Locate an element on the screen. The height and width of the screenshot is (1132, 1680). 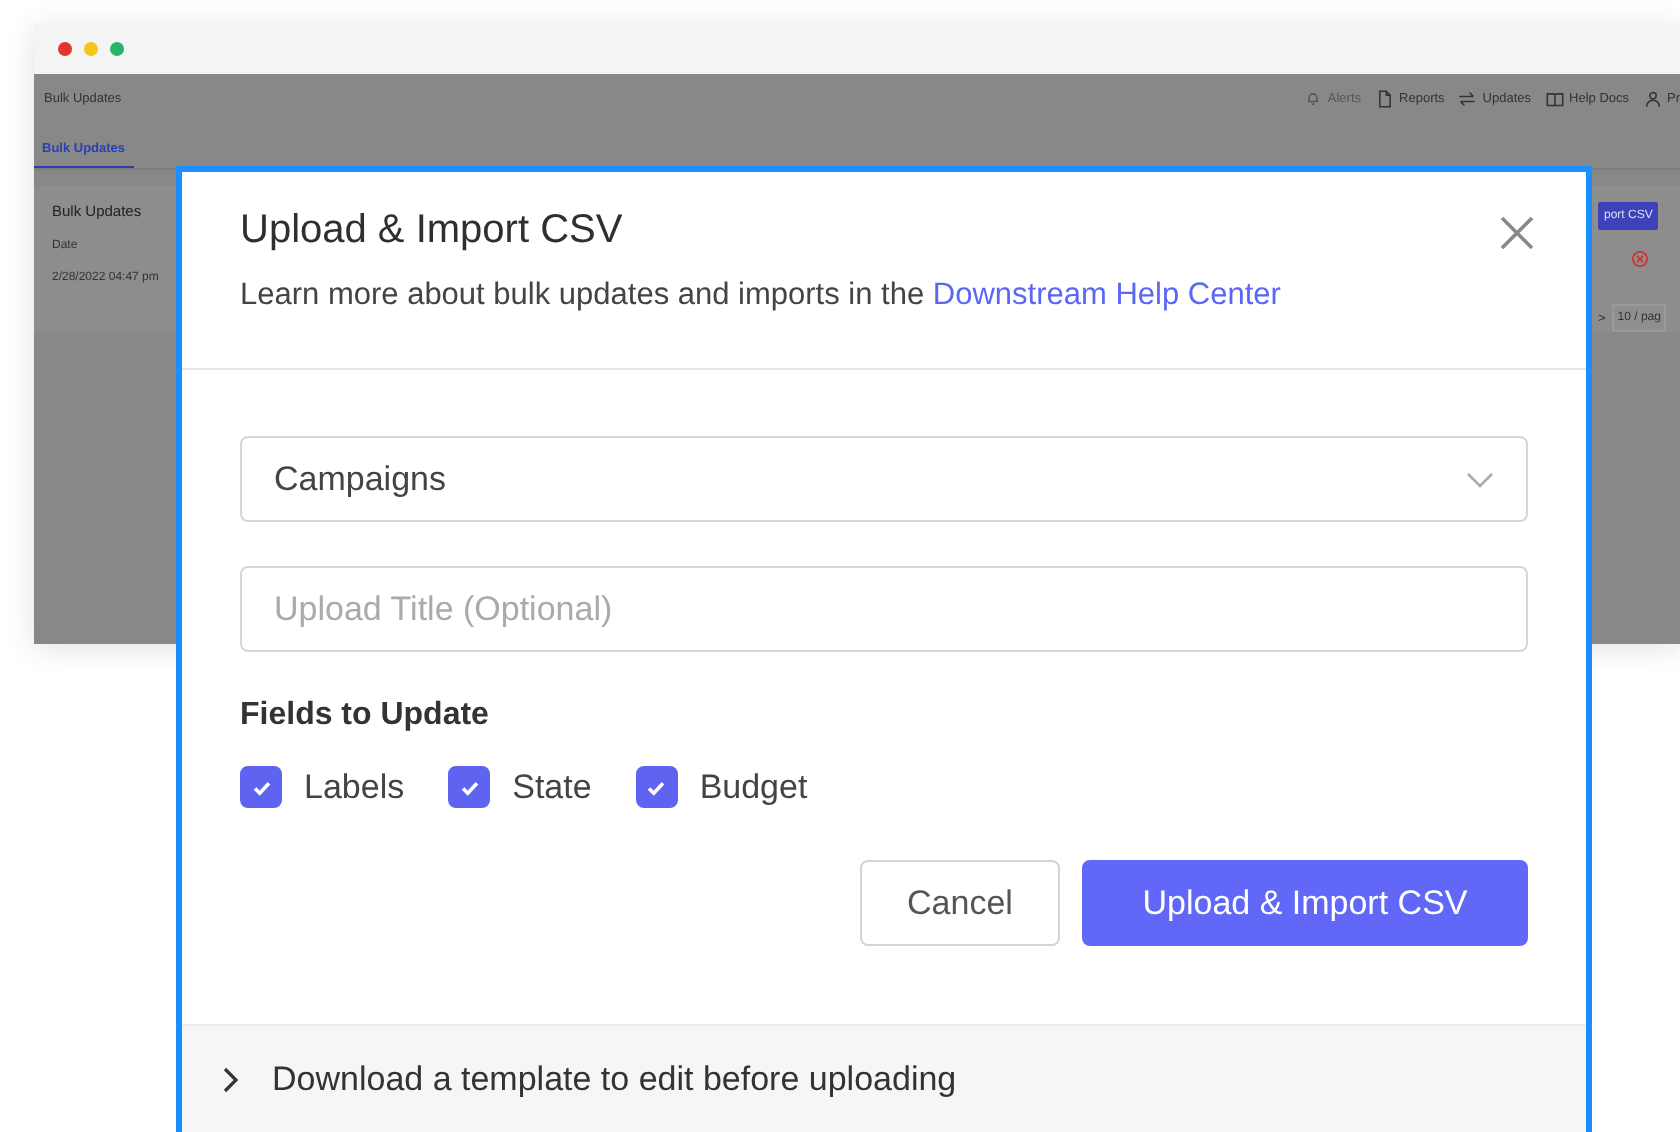
close-dot-icon is located at coordinates (65, 49).